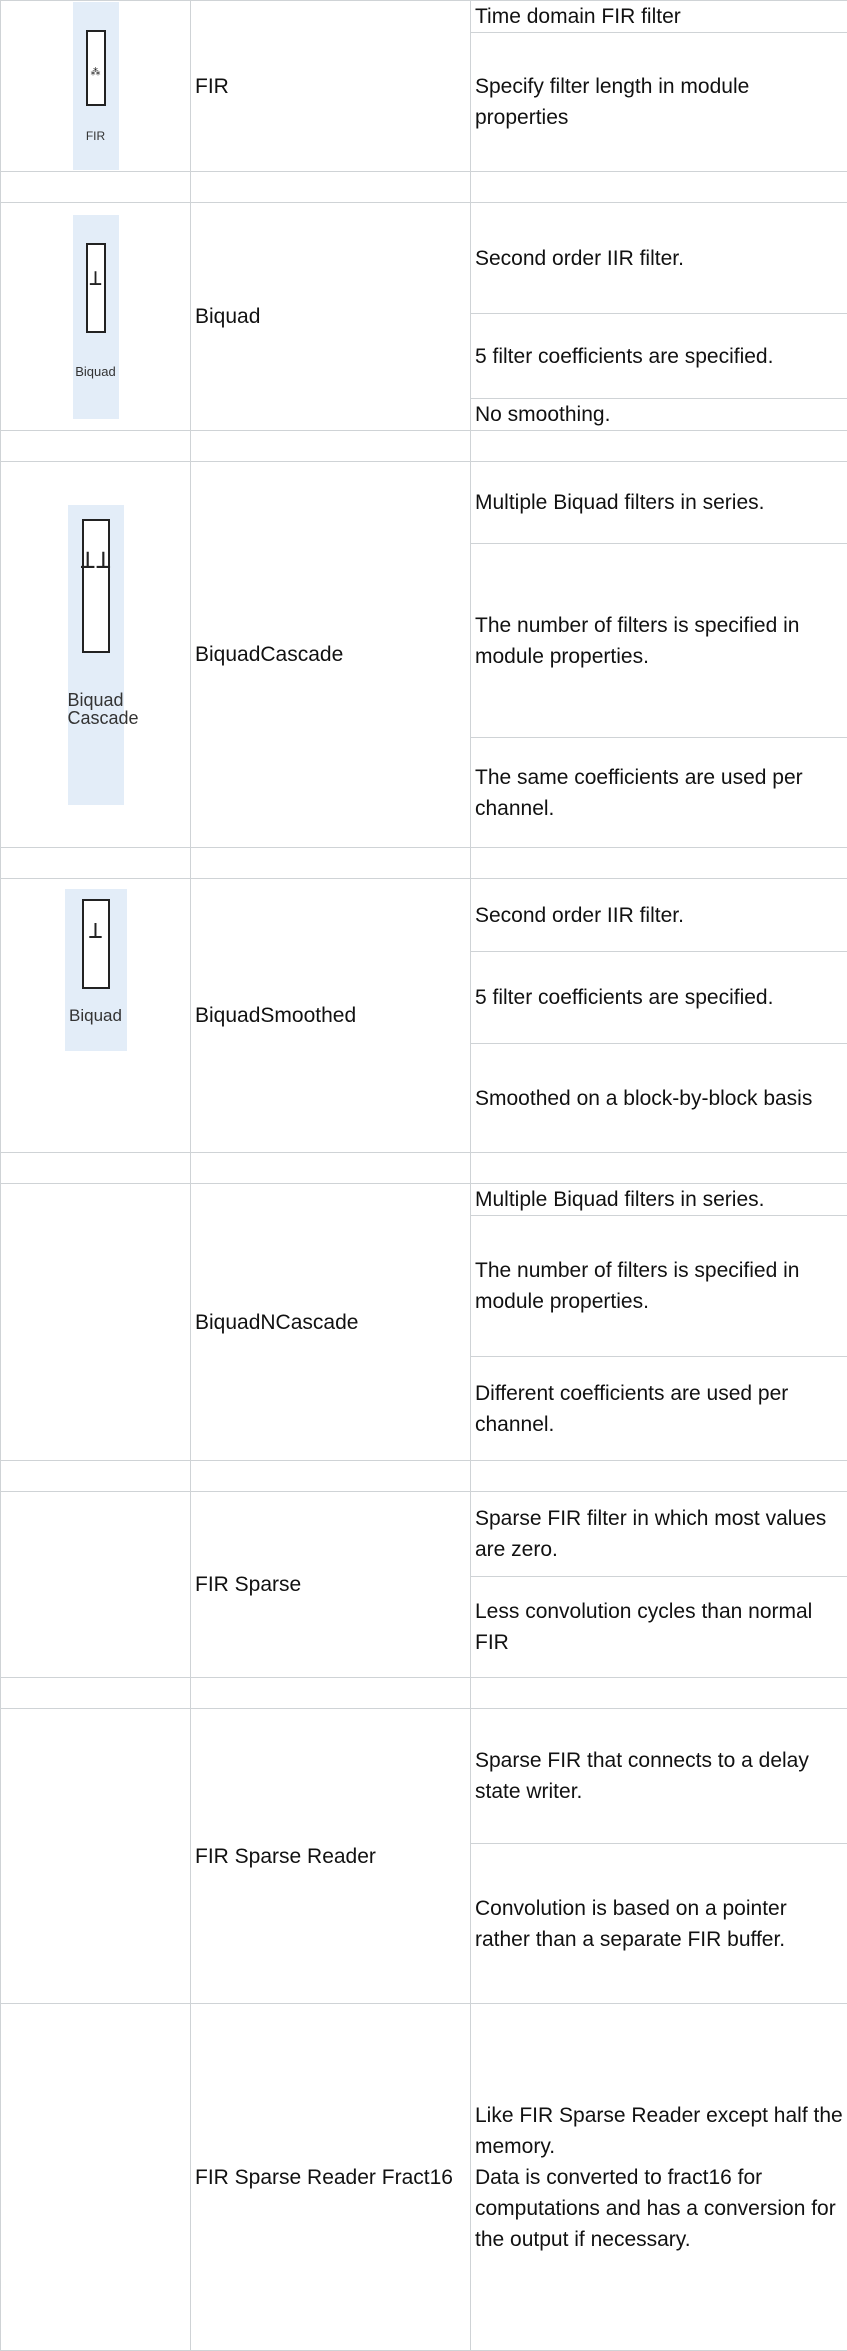 This screenshot has width=847, height=2351. What do you see at coordinates (96, 970) in the screenshot?
I see `biquad-smoothed-module-icon: ⊥ Biquad` at bounding box center [96, 970].